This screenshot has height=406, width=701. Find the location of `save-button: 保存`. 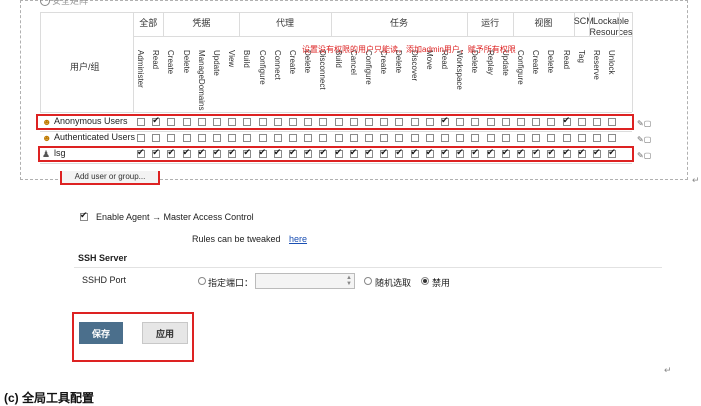

save-button: 保存 is located at coordinates (101, 333).